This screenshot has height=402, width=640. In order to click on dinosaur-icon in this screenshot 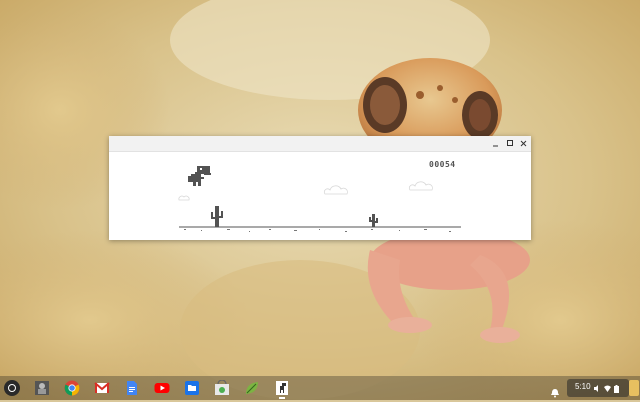, I will do `click(199, 176)`.